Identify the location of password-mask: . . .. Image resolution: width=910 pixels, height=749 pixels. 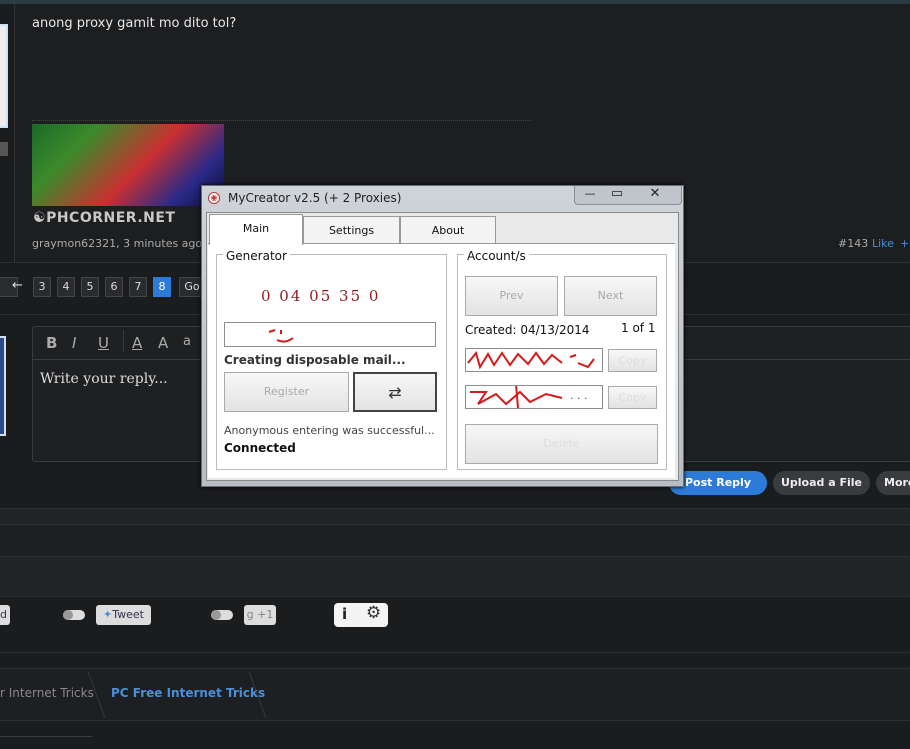
(579, 395).